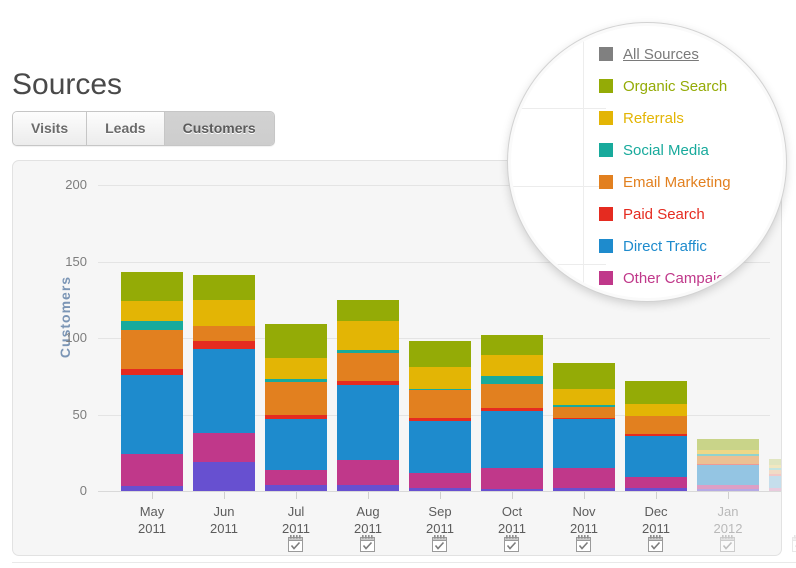 The image size is (796, 568). What do you see at coordinates (775, 474) in the screenshot?
I see `bar-feb-2012` at bounding box center [775, 474].